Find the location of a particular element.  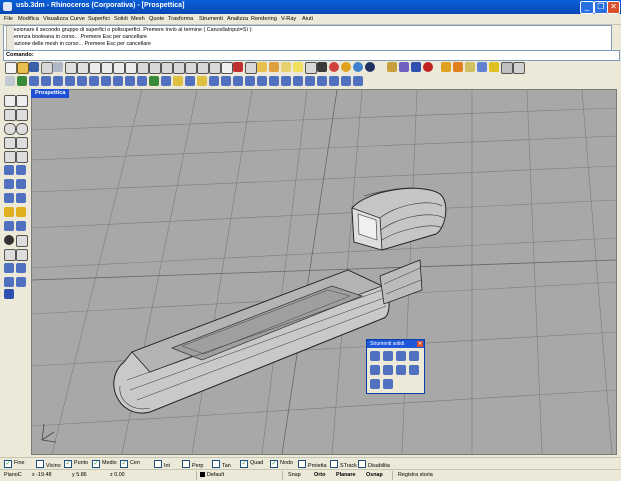

set-view-icon is located at coordinates (251, 68).